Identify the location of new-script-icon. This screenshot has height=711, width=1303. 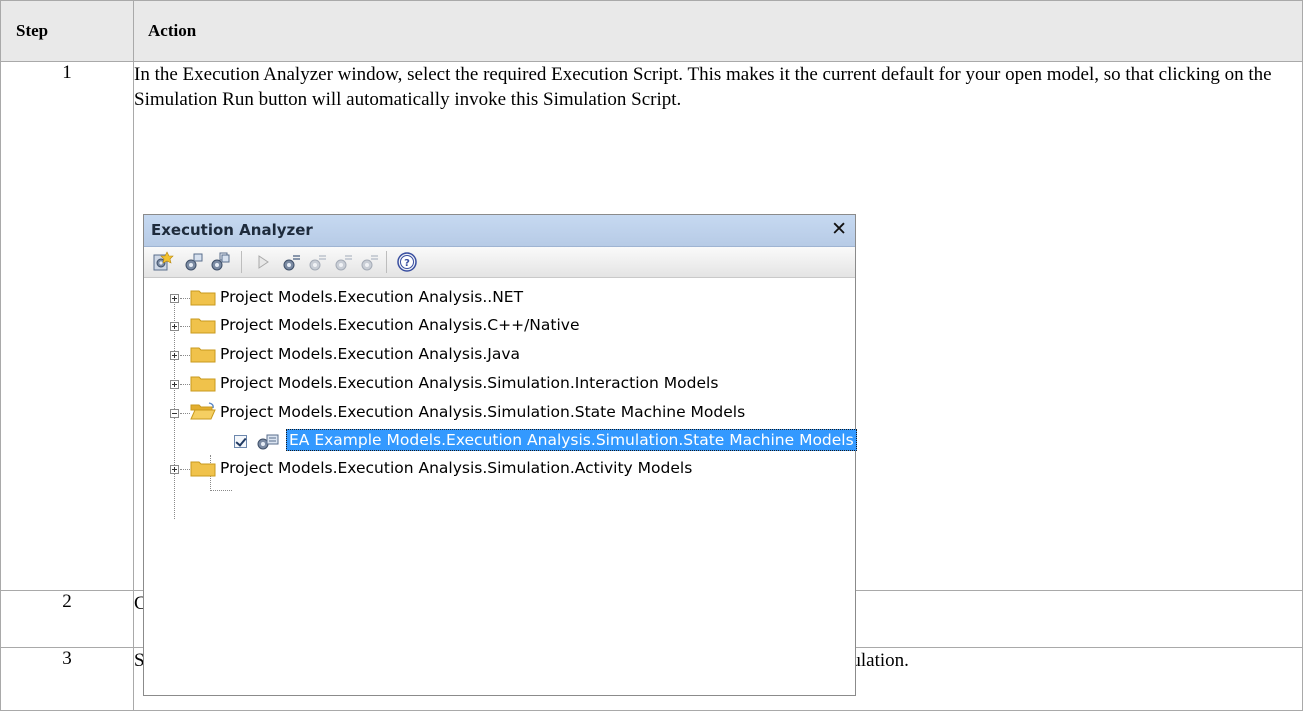
(163, 262).